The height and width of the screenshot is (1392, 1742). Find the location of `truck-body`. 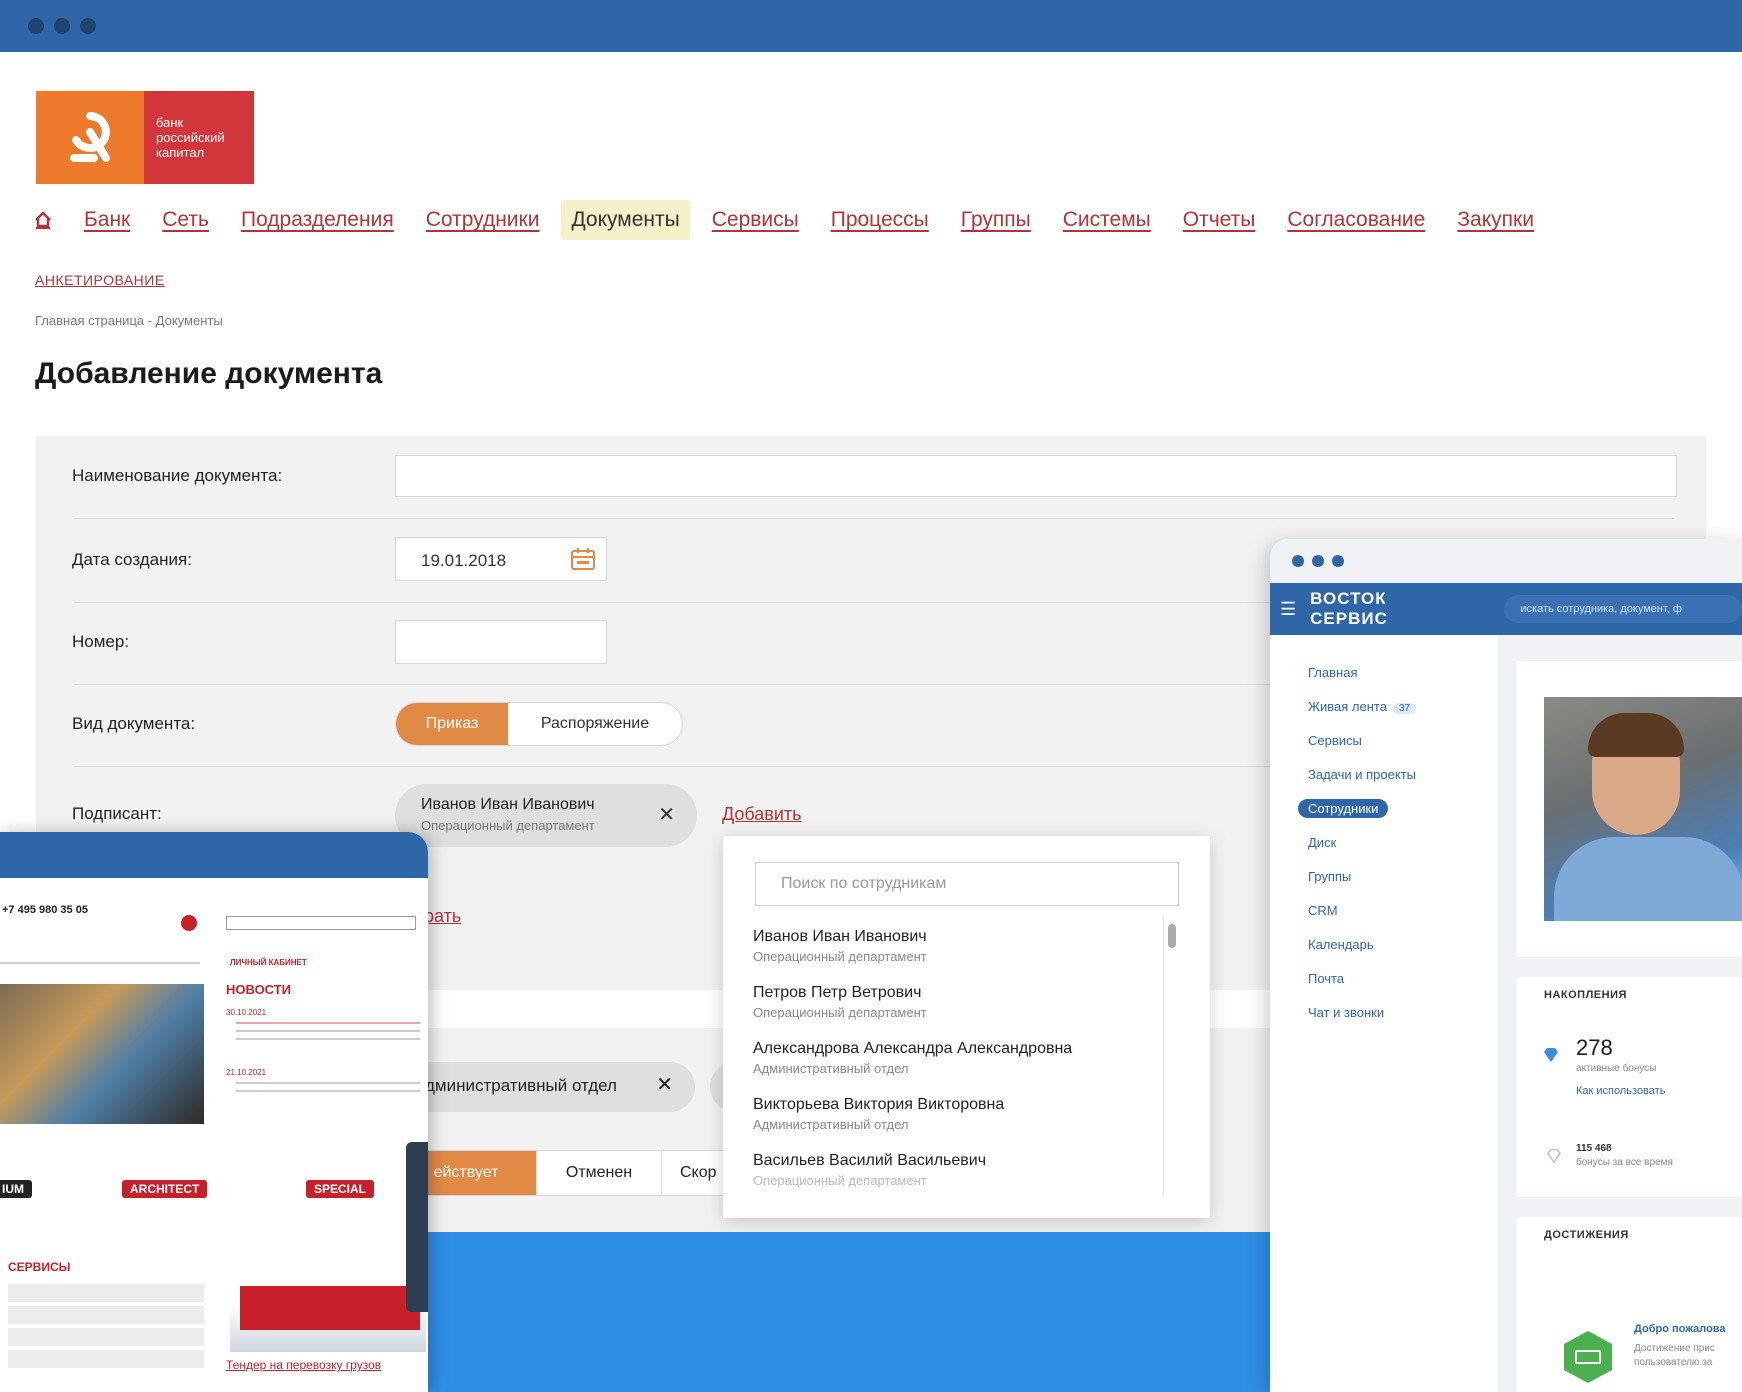

truck-body is located at coordinates (330, 1308).